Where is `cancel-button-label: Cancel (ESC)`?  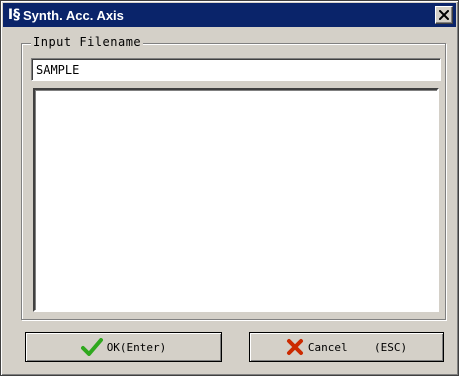 cancel-button-label: Cancel (ESC) is located at coordinates (357, 347).